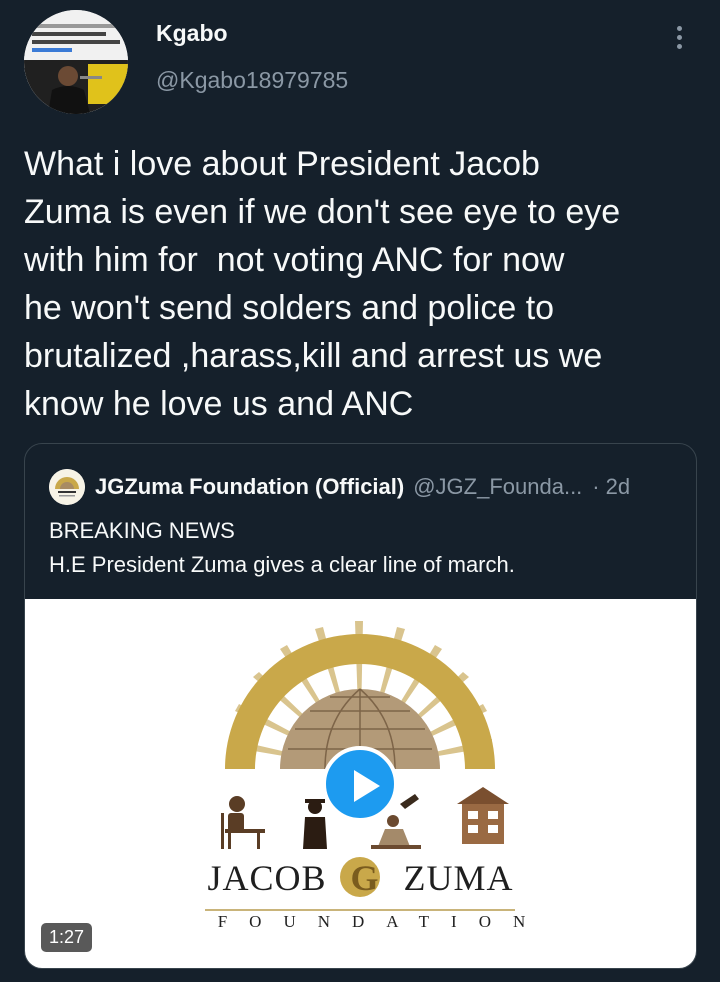 This screenshot has height=982, width=720. I want to click on play-icon, so click(360, 784).